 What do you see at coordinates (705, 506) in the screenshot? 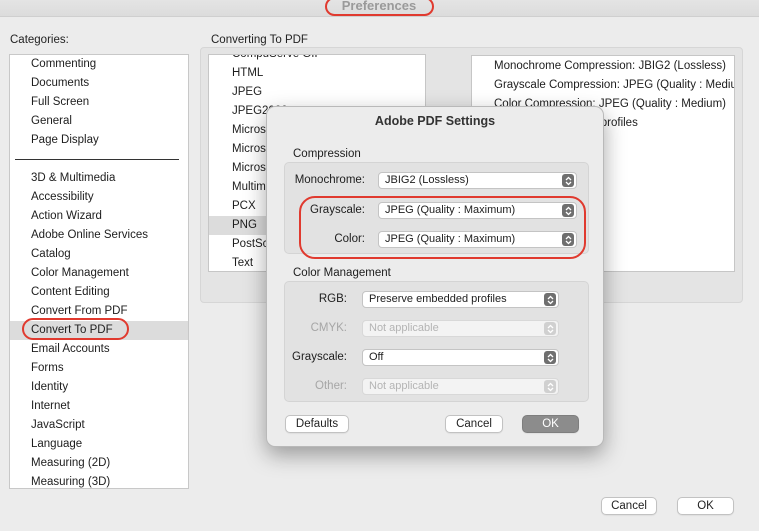
I see `ok-button: OK` at bounding box center [705, 506].